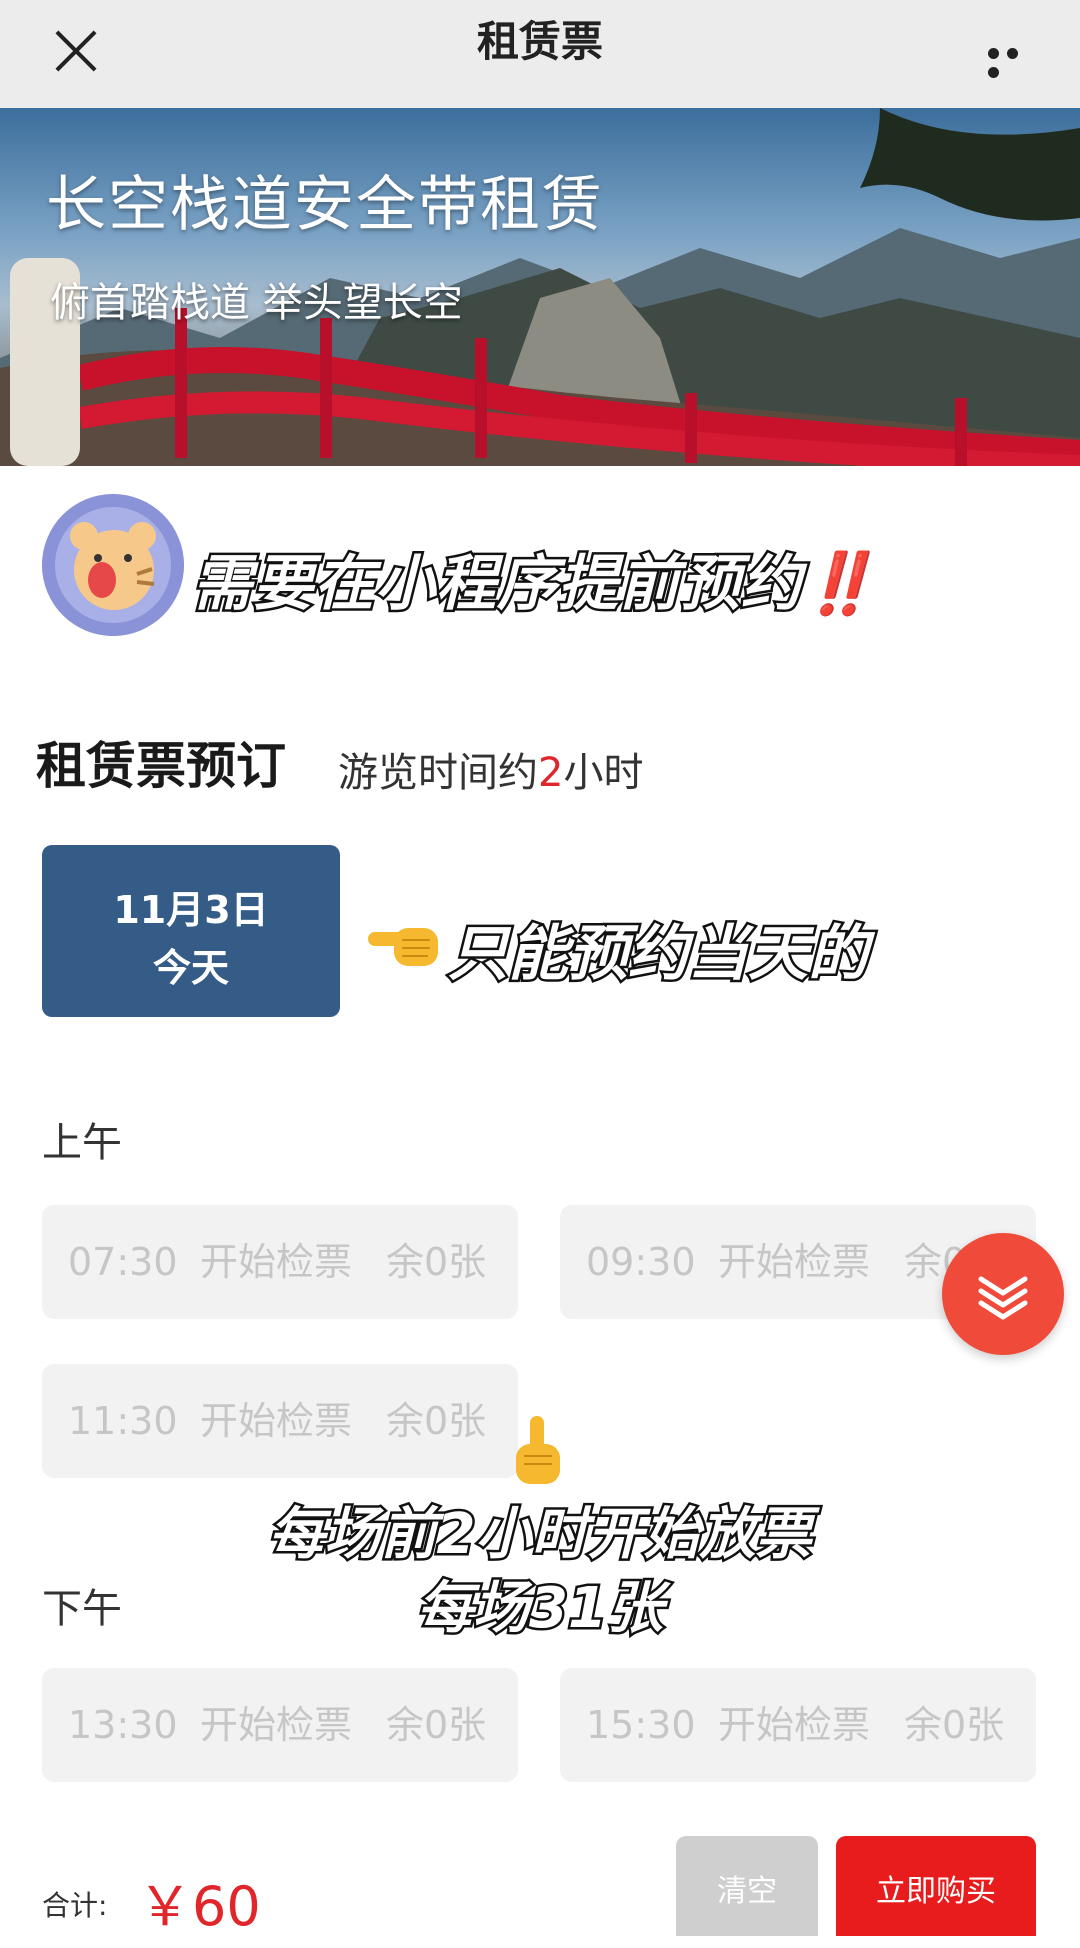 The height and width of the screenshot is (1948, 1080). I want to click on page-title: 租赁票, so click(539, 41).